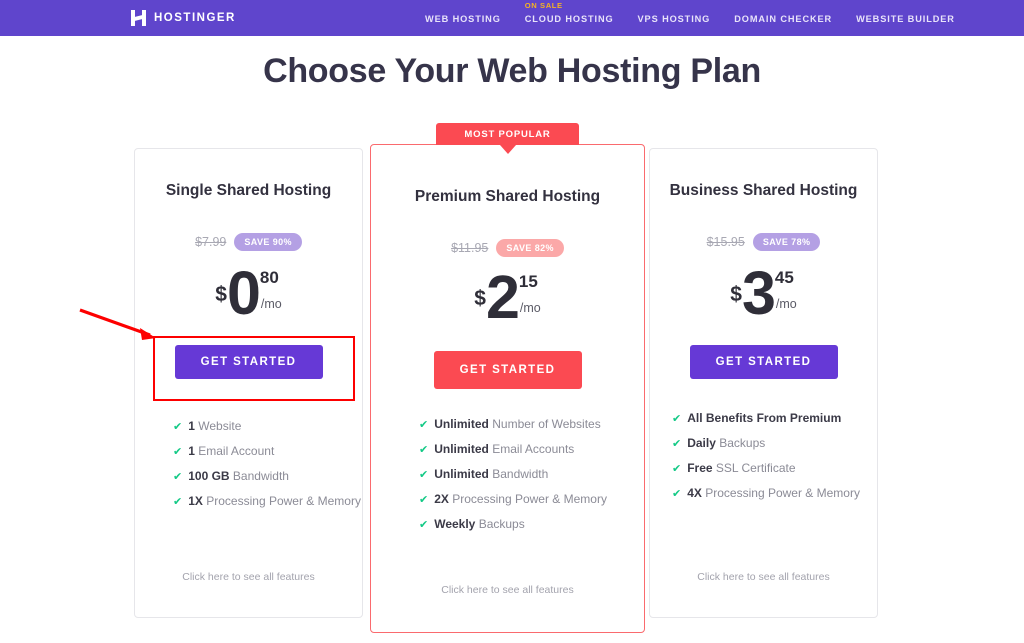 This screenshot has height=643, width=1024. I want to click on get-started-button-premium: GET STARTED, so click(507, 370).